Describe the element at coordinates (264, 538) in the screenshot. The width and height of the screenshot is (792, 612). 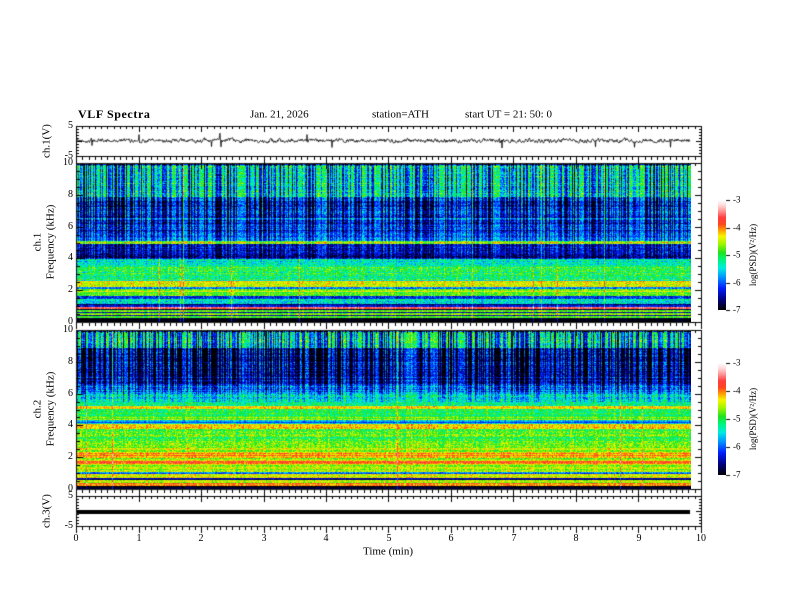
I see `tick-label: 3` at that location.